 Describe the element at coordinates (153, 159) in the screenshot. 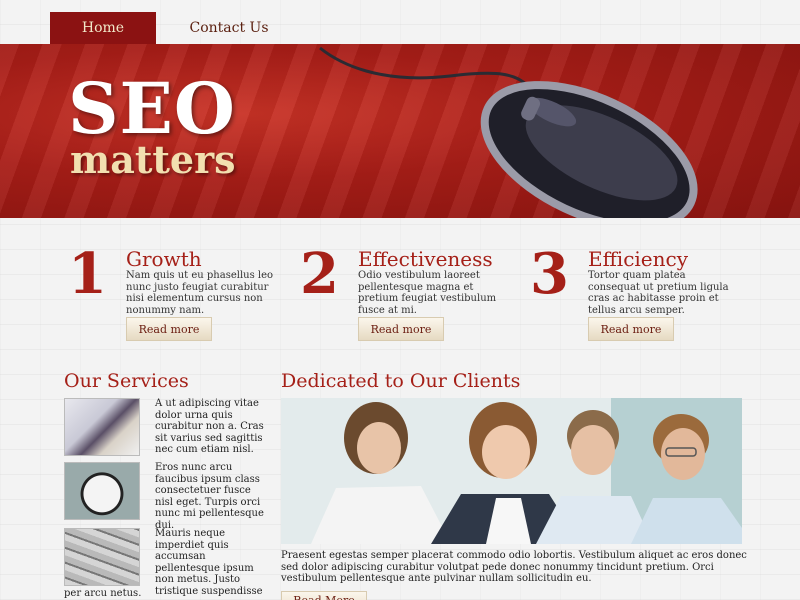

I see `banner-subtitle: matters` at that location.